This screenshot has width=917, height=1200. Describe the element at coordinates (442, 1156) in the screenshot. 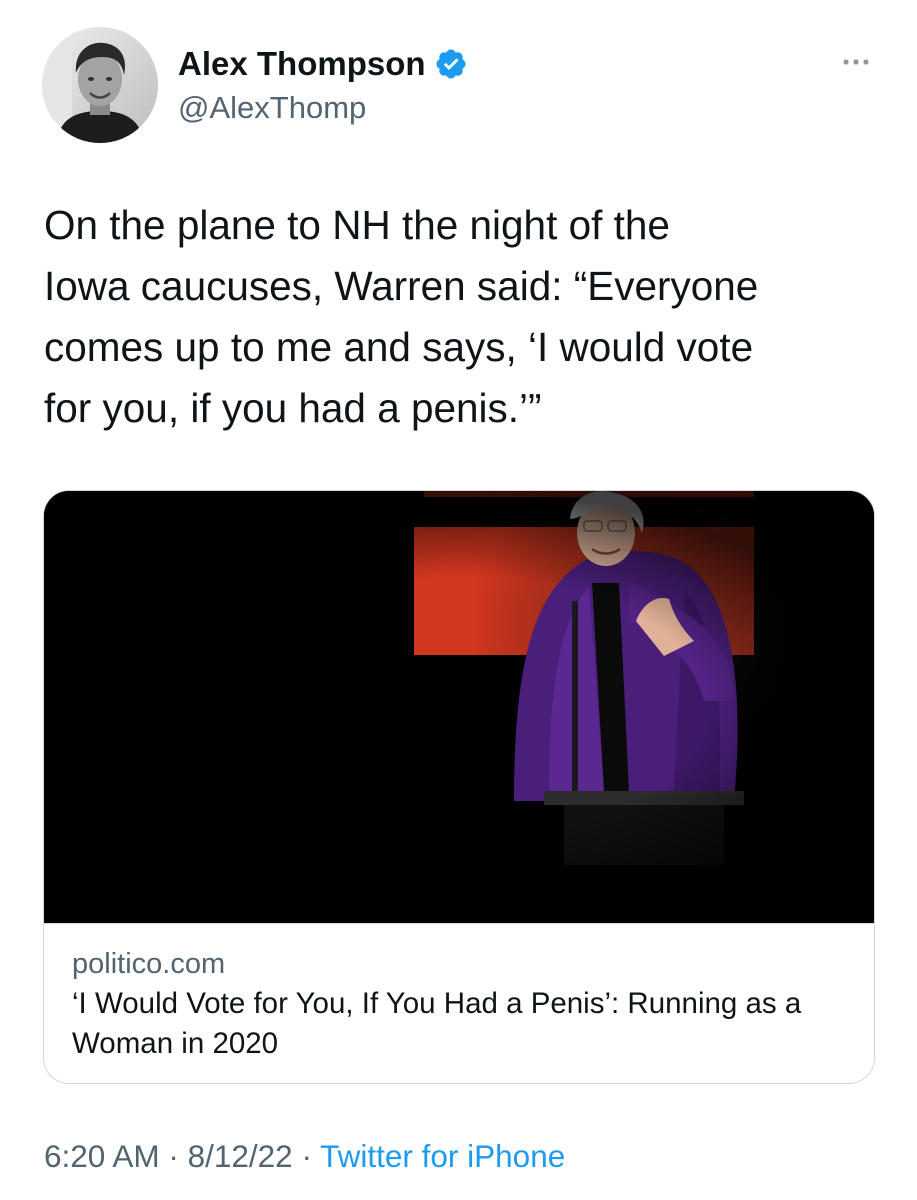

I see `tweet-source-link: Twitter for iPhone` at that location.